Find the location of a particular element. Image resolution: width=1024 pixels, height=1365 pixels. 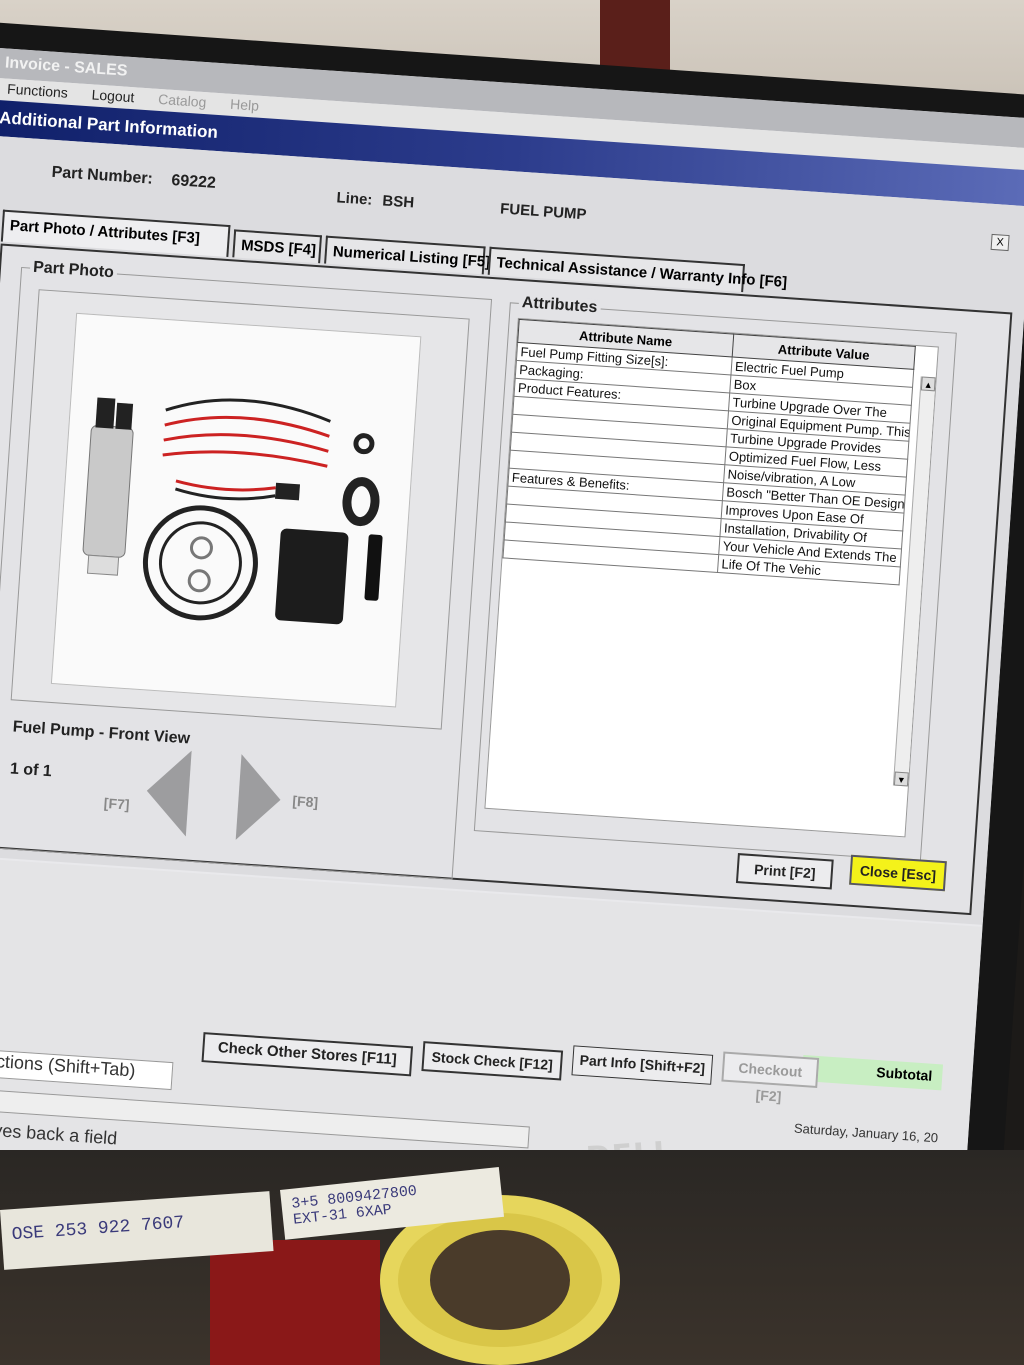

tape-core is located at coordinates (500, 1280).